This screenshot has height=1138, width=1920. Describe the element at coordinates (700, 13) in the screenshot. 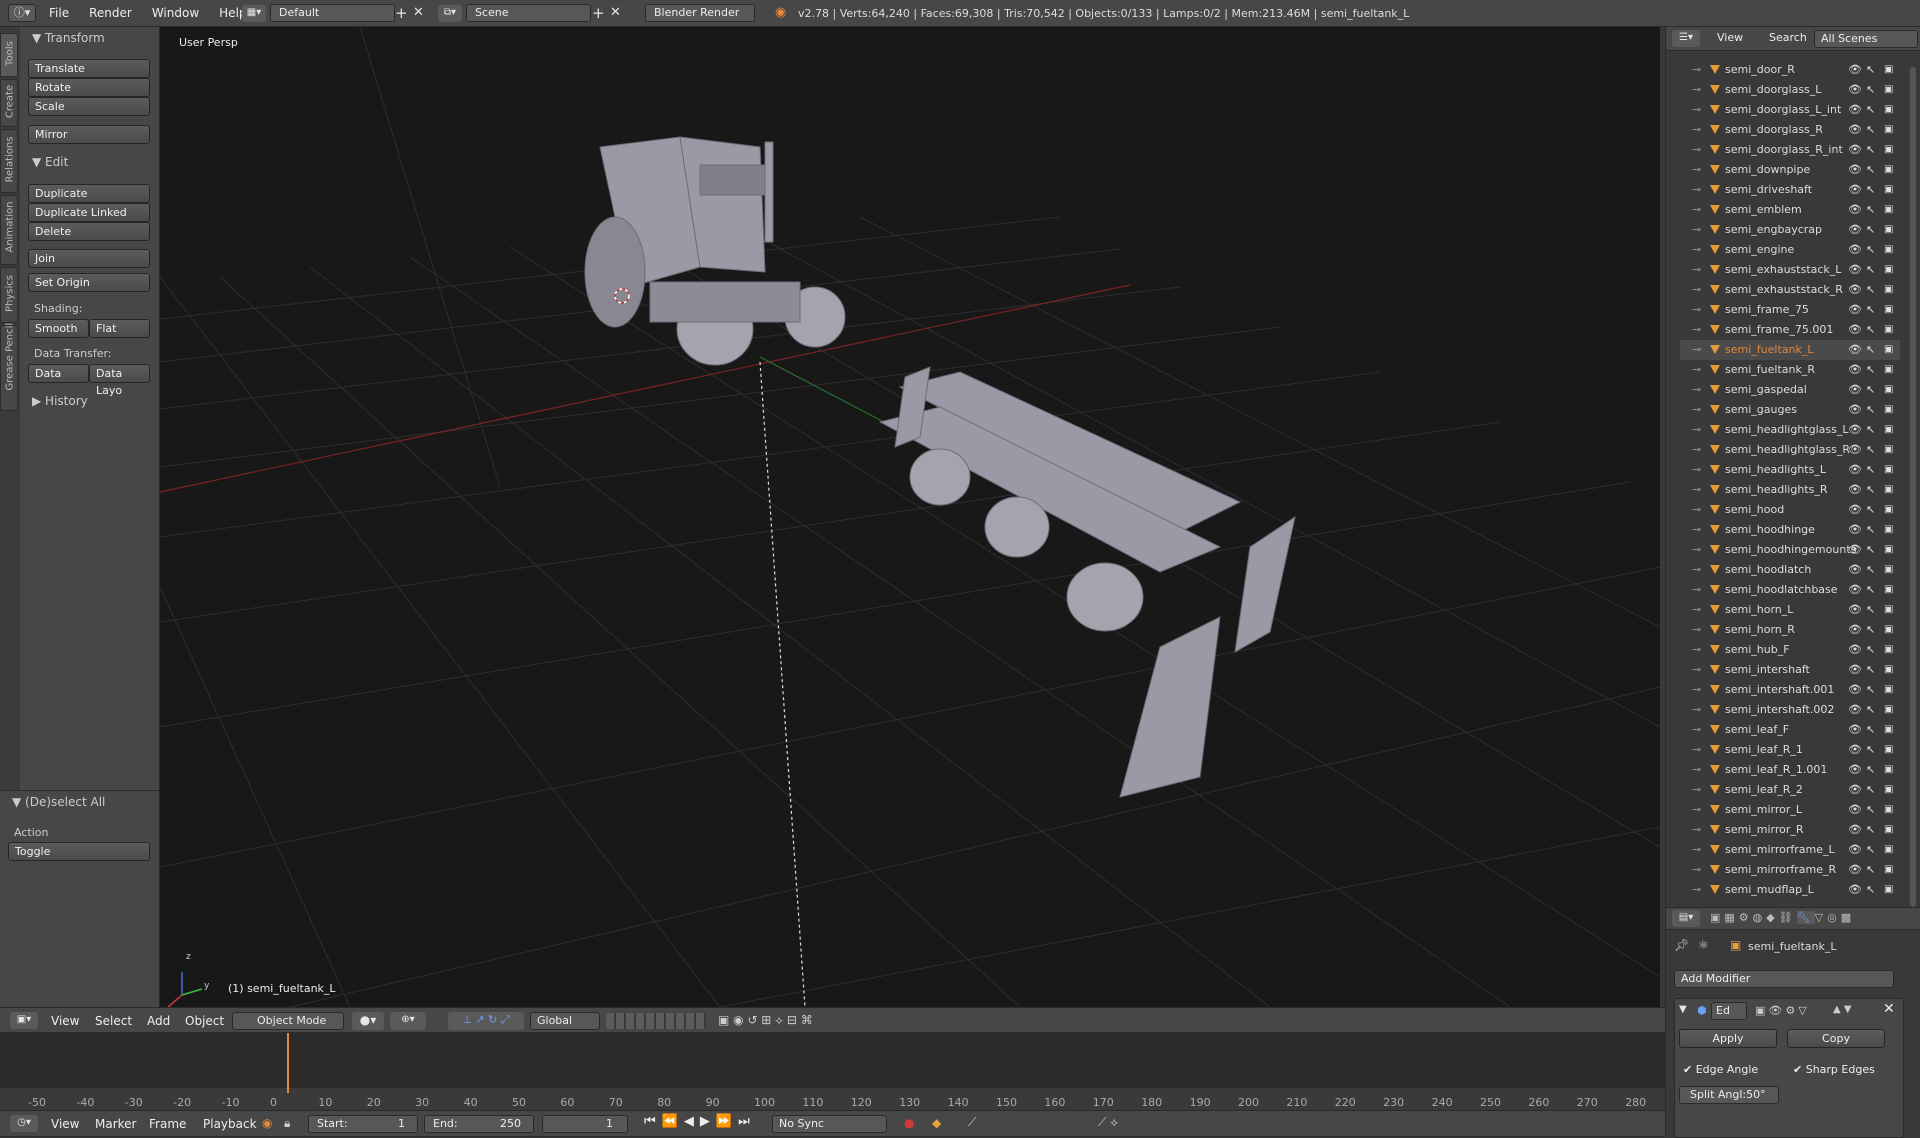

I see `render-engine-selector: Blender Render` at that location.